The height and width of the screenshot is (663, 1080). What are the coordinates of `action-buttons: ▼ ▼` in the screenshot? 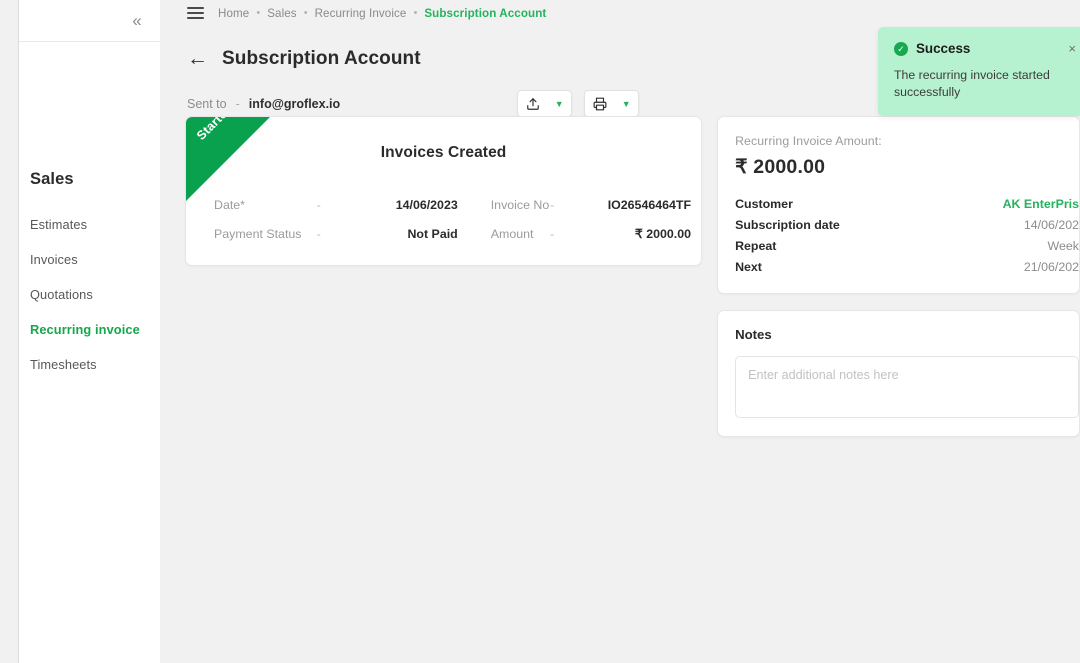 It's located at (578, 103).